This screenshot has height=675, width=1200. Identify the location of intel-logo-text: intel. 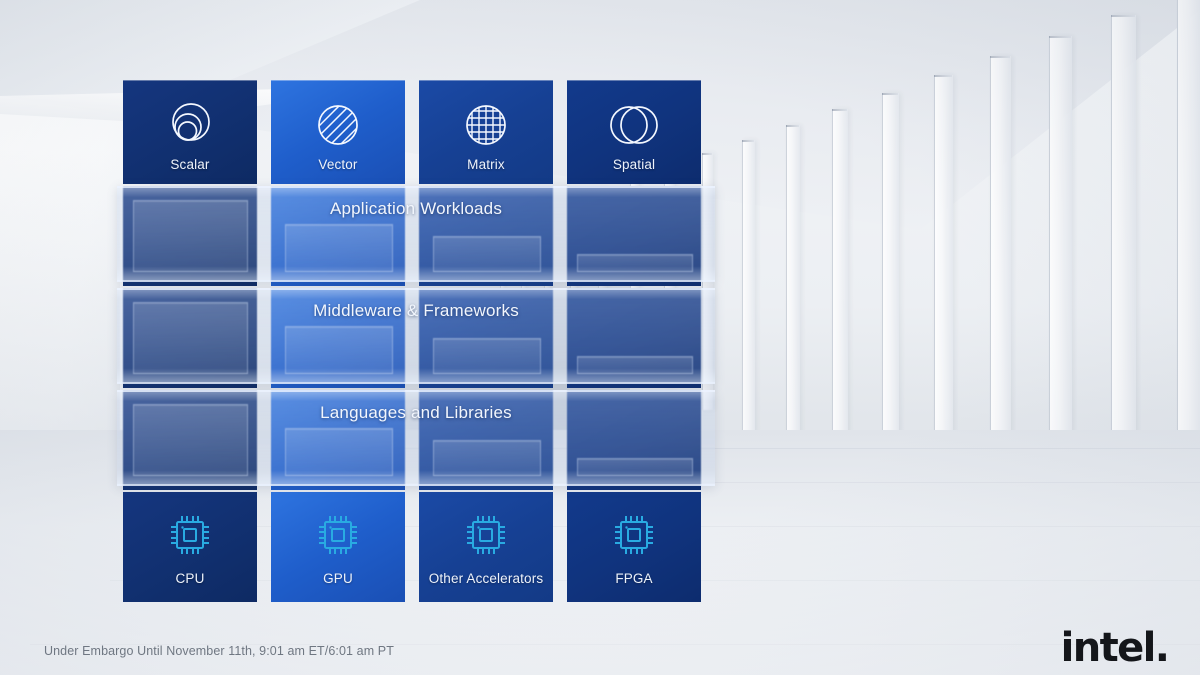
(1108, 648).